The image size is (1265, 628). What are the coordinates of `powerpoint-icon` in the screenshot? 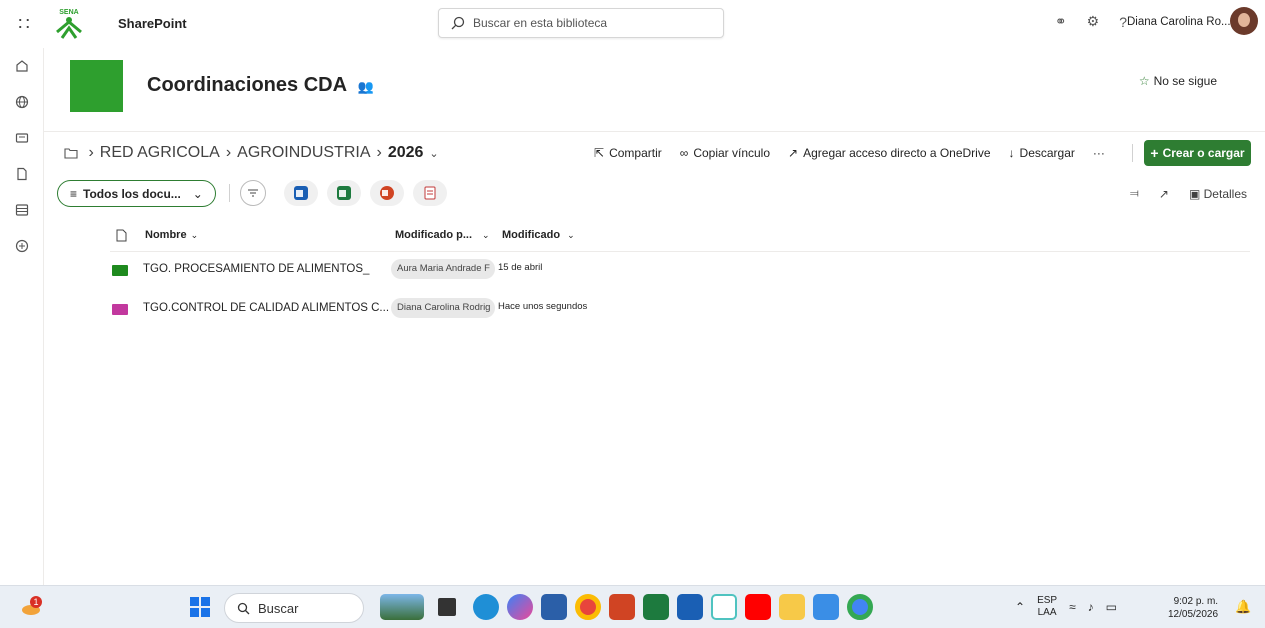 It's located at (622, 607).